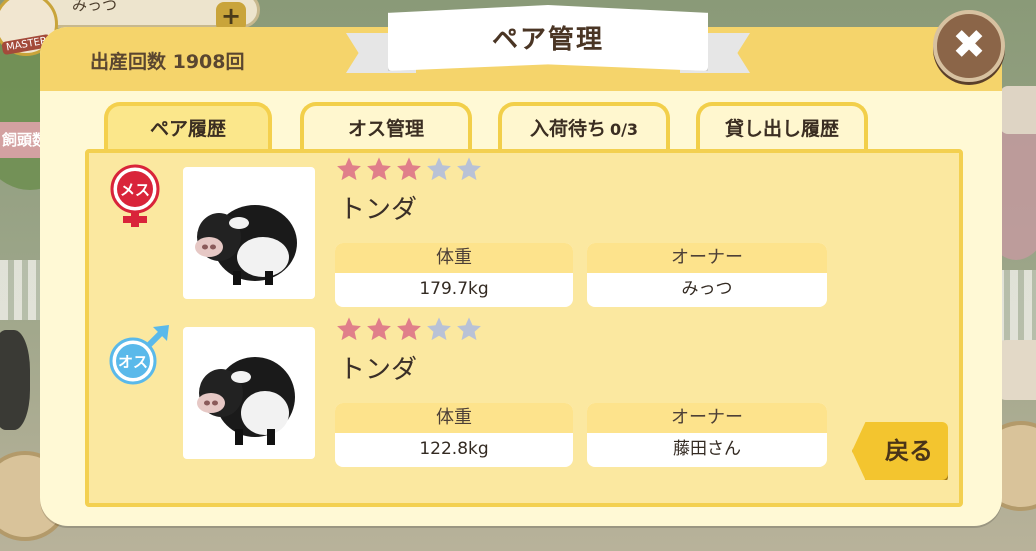  I want to click on birth-count: 出産回数 1908回, so click(167, 62).